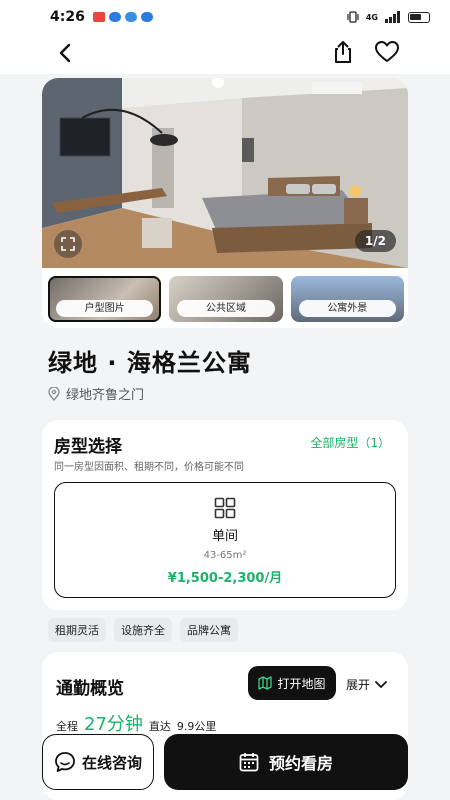 This screenshot has height=800, width=450. I want to click on chevron-down-icon, so click(381, 684).